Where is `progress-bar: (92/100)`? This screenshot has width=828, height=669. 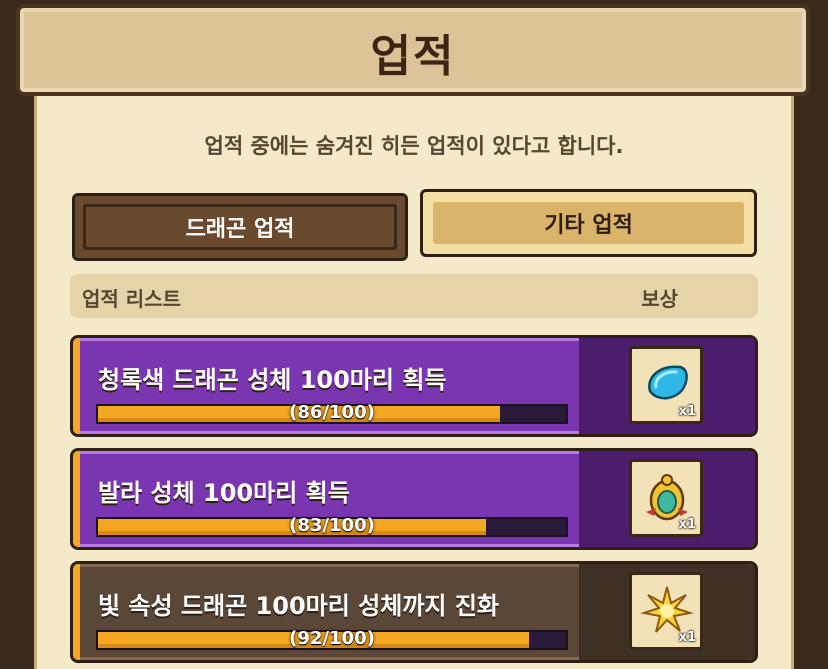
progress-bar: (92/100) is located at coordinates (332, 639).